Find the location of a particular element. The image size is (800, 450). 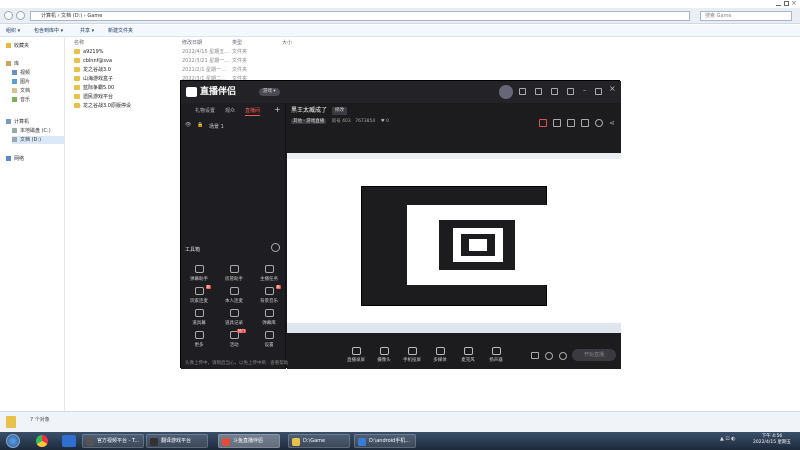

gift-icon is located at coordinates (522, 91).